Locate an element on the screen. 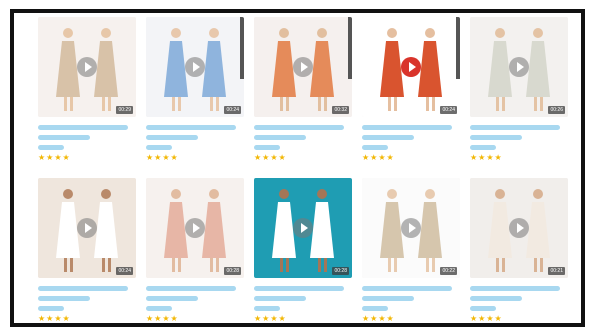 The width and height of the screenshot is (605, 329). product-card: 00:26 ★★★★ is located at coordinates (519, 94).